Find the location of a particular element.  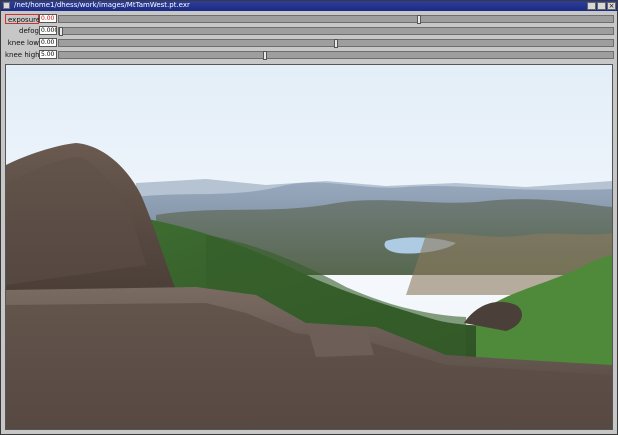

window-menu-icon is located at coordinates (6, 5).